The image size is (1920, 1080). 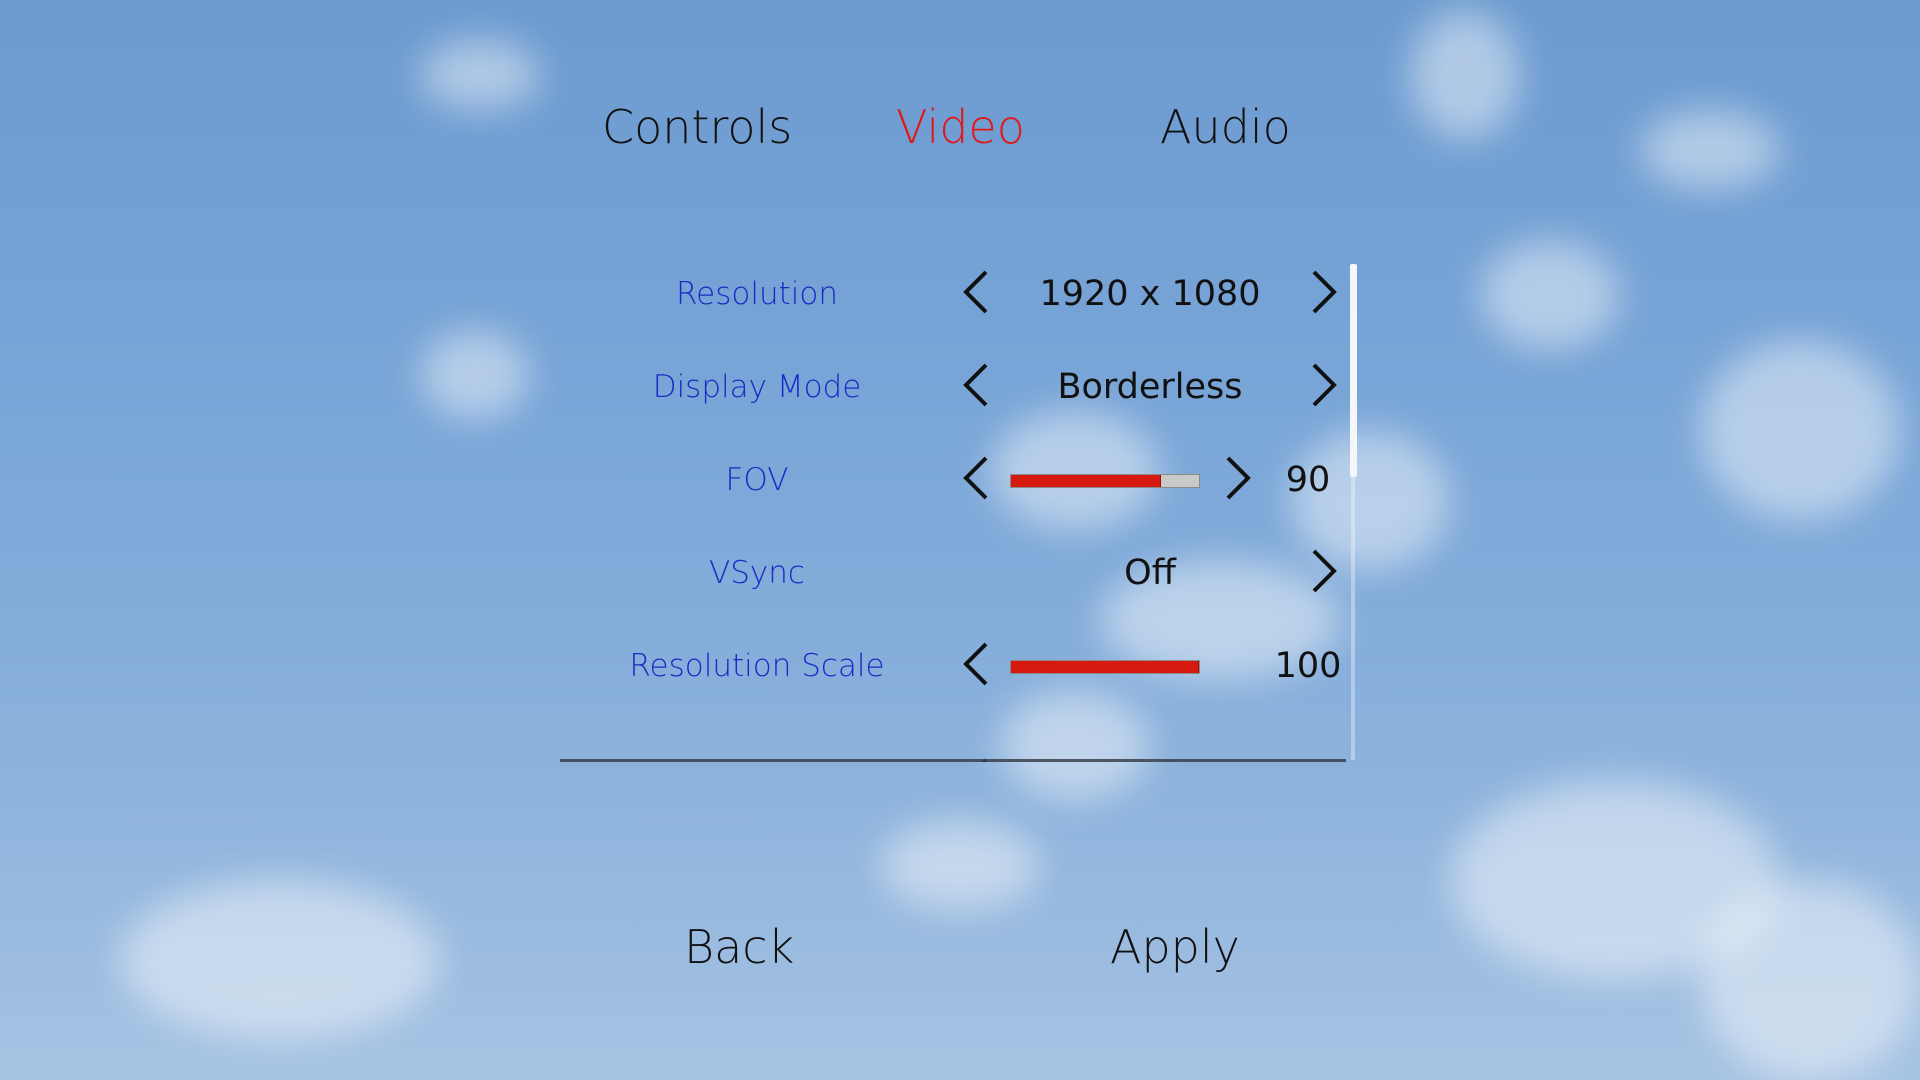 I want to click on resolution-scale-slider, so click(x=1105, y=667).